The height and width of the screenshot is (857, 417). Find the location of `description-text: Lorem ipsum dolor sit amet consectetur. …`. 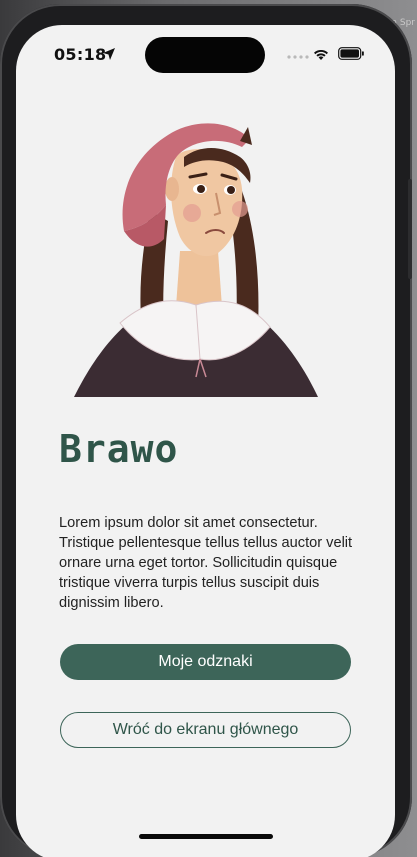

description-text: Lorem ipsum dolor sit amet consectetur. … is located at coordinates (206, 563).